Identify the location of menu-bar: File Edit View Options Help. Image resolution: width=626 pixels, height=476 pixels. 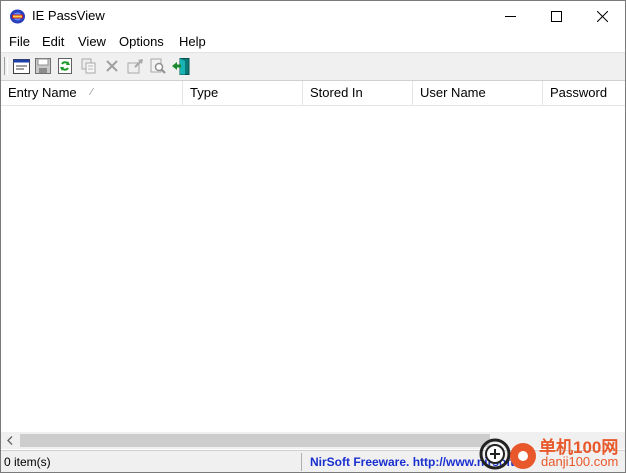
(313, 41).